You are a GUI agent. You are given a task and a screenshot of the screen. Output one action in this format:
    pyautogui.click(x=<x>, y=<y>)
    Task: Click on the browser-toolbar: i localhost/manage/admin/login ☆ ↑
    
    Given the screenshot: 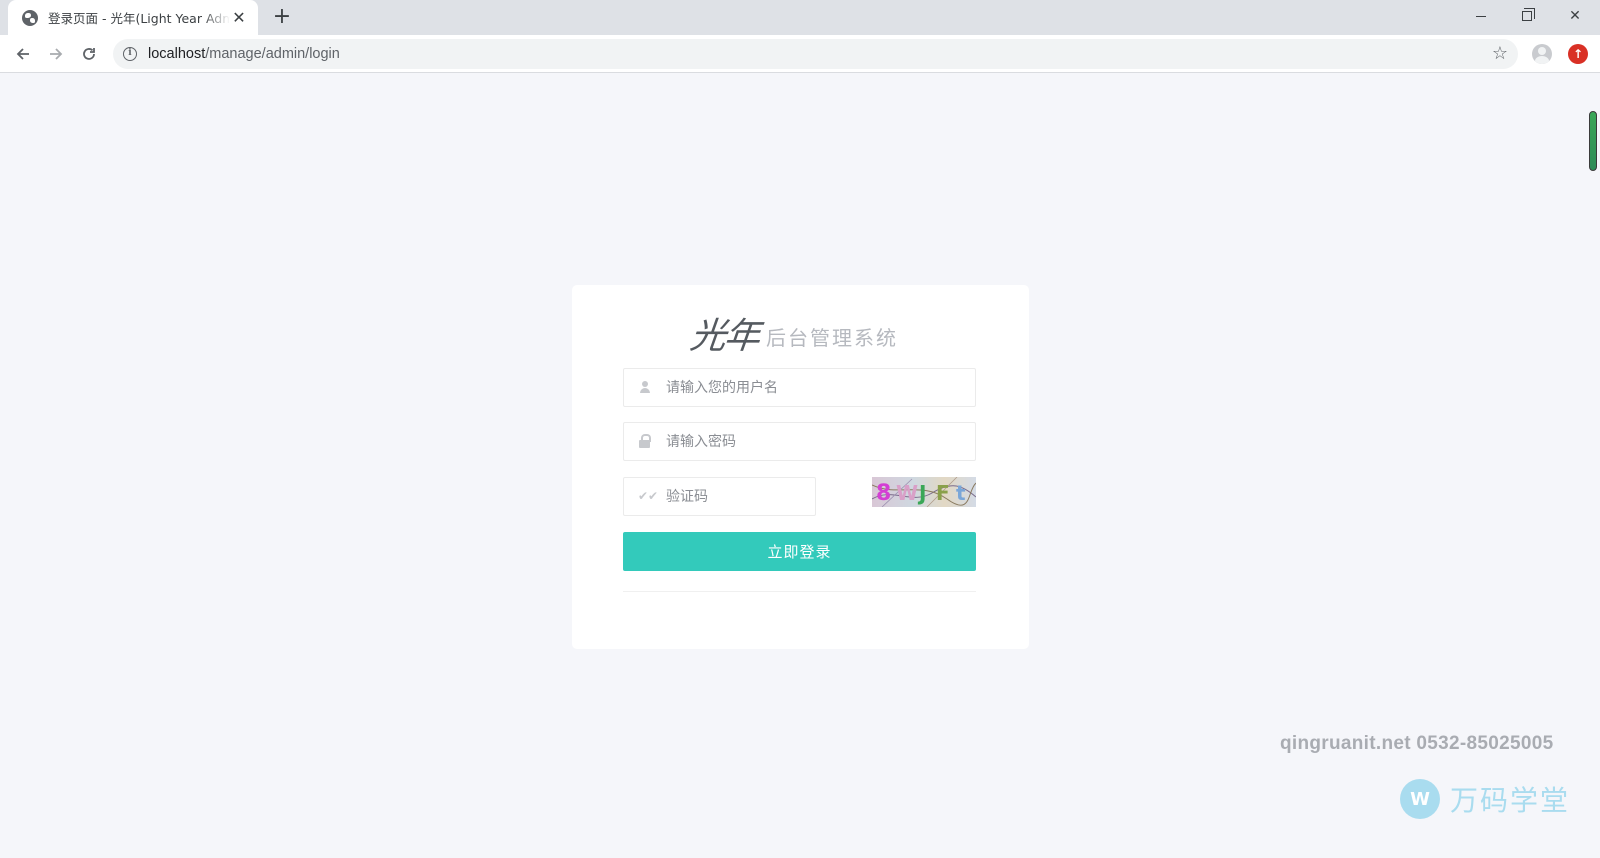 What is the action you would take?
    pyautogui.click(x=800, y=54)
    